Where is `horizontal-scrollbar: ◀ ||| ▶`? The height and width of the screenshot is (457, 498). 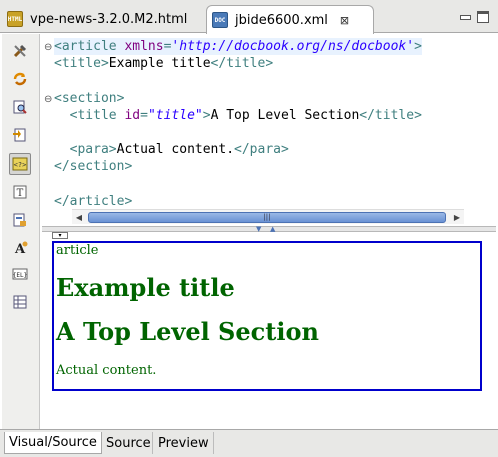
horizontal-scrollbar: ◀ ||| ▶ is located at coordinates (268, 216).